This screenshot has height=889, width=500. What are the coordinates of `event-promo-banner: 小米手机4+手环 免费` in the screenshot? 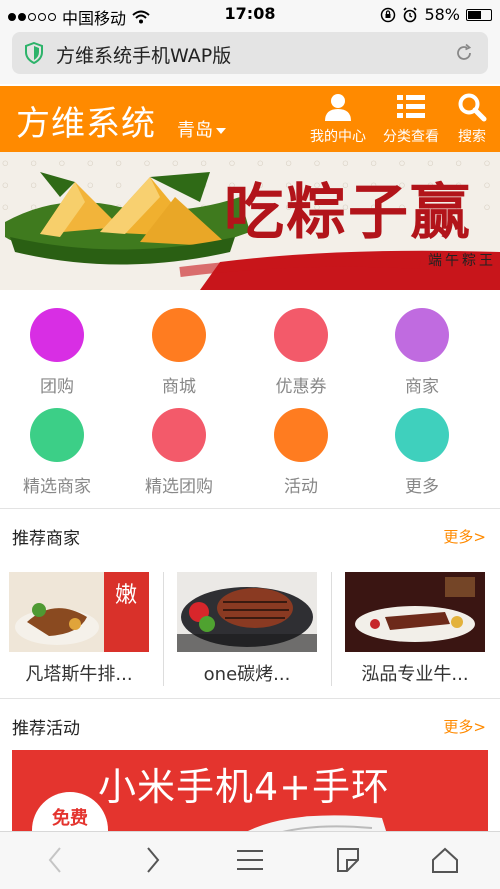 It's located at (250, 792).